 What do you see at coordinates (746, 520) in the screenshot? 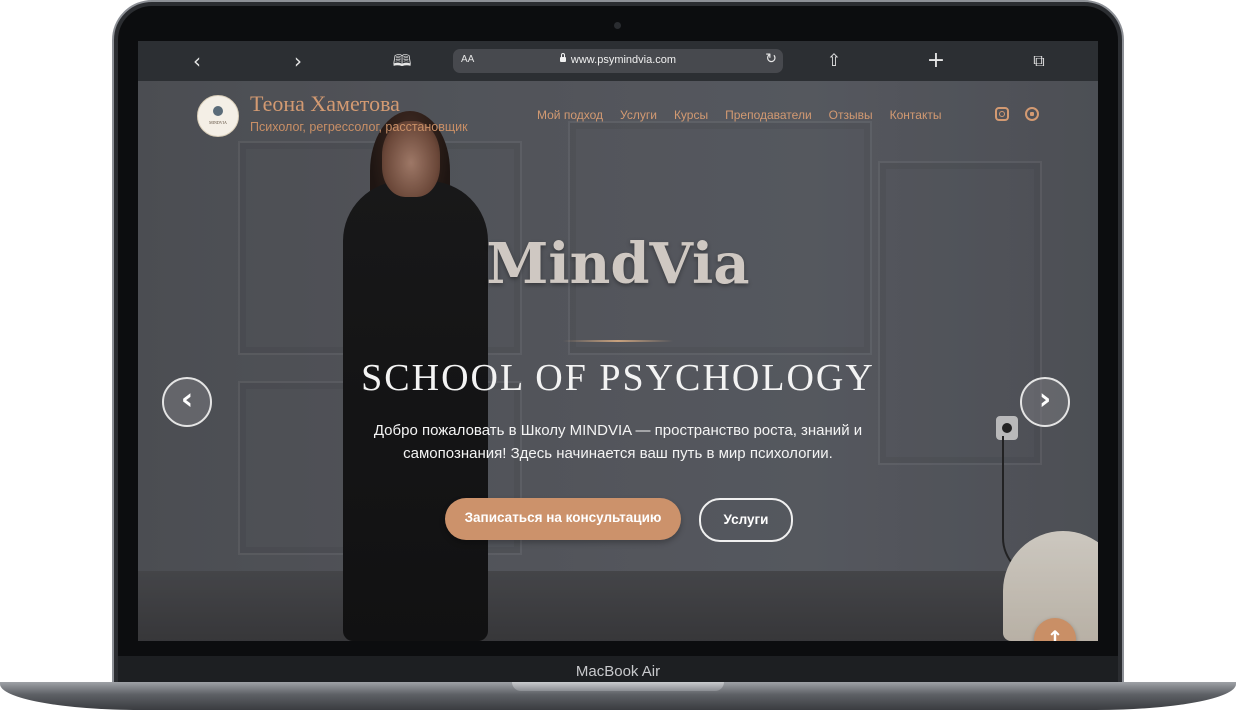
I see `services-button: Услуги` at bounding box center [746, 520].